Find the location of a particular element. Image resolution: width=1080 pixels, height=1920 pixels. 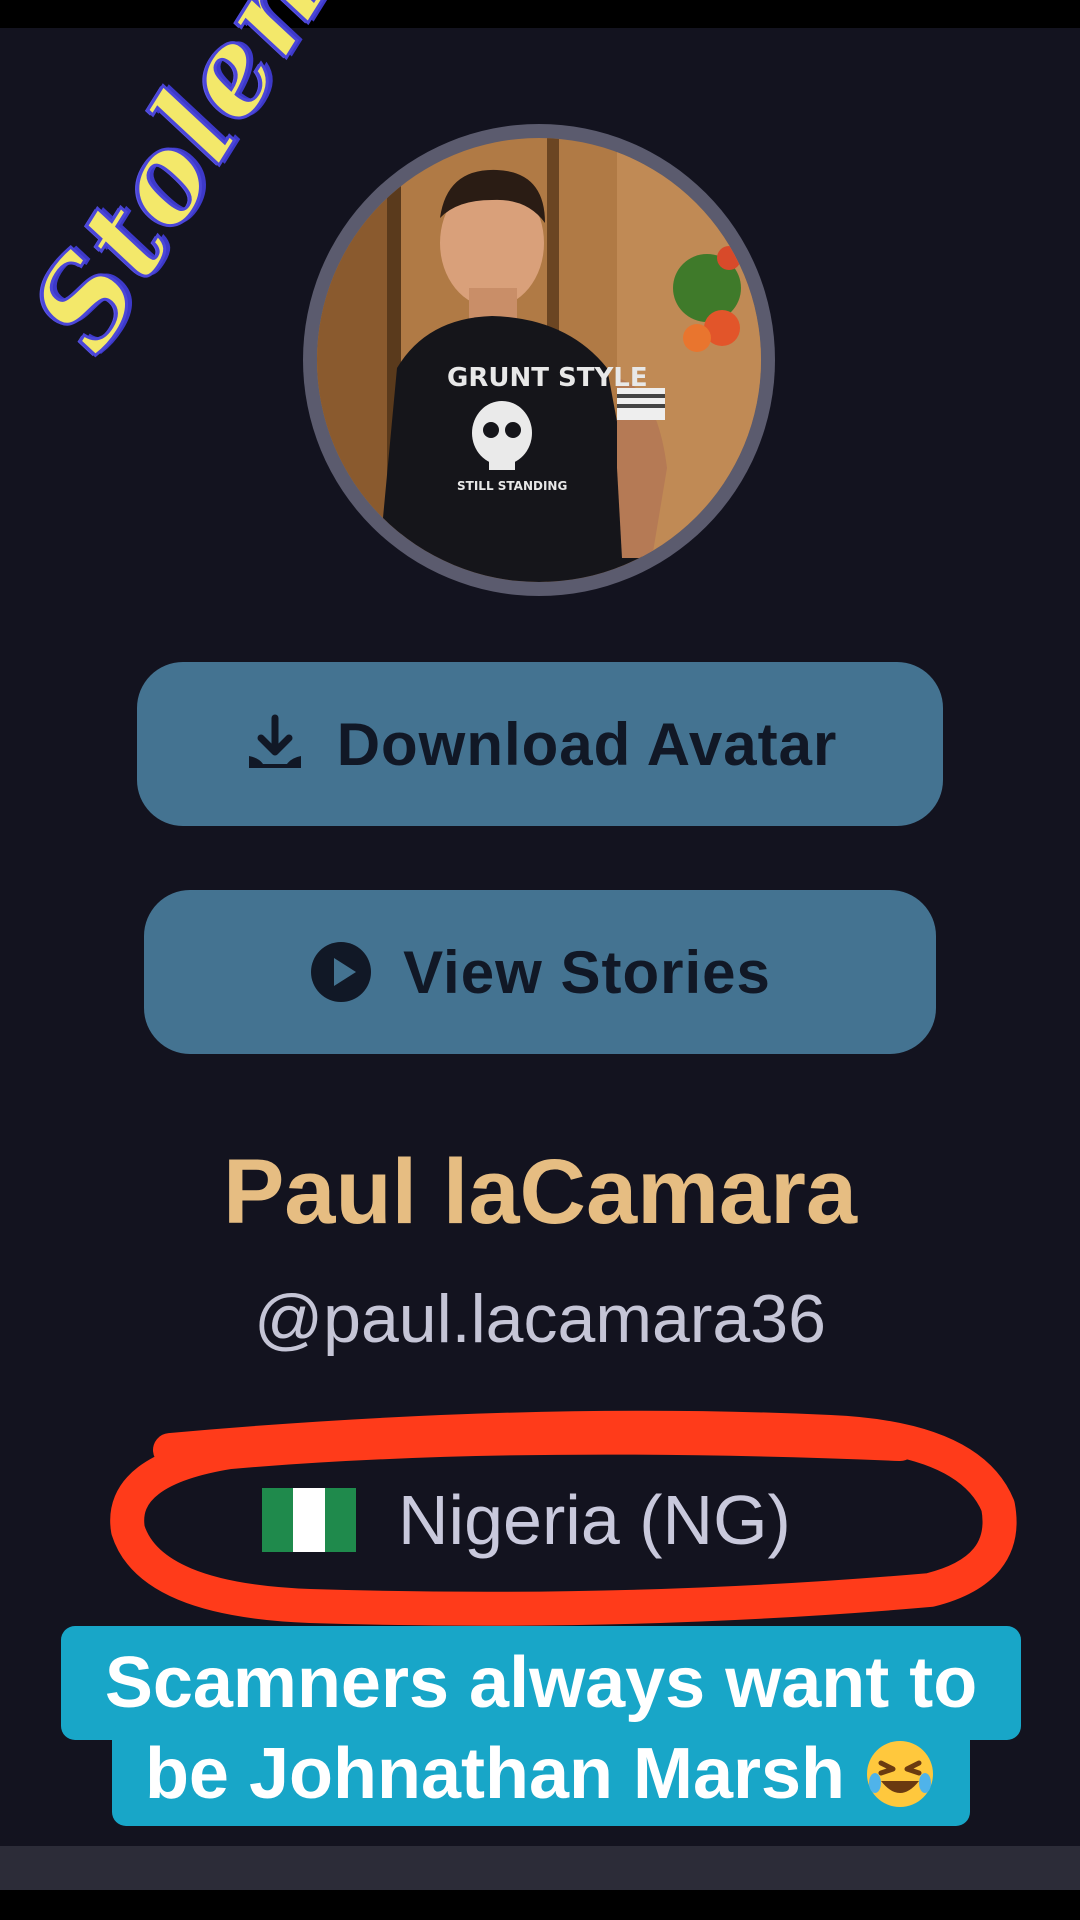

play-circle-icon is located at coordinates (341, 972).